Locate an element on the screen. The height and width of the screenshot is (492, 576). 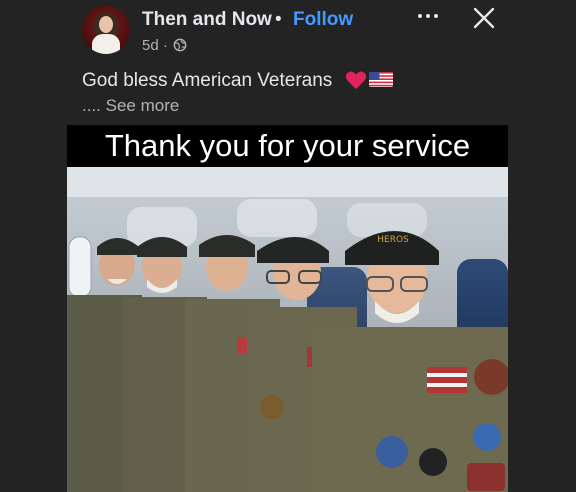
more-options-icon is located at coordinates (428, 16).